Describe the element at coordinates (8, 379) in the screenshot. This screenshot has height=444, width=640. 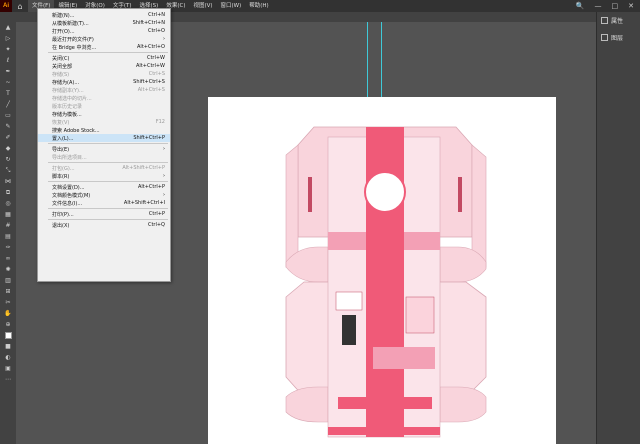
I see `more-tools-icon: ⋯` at that location.